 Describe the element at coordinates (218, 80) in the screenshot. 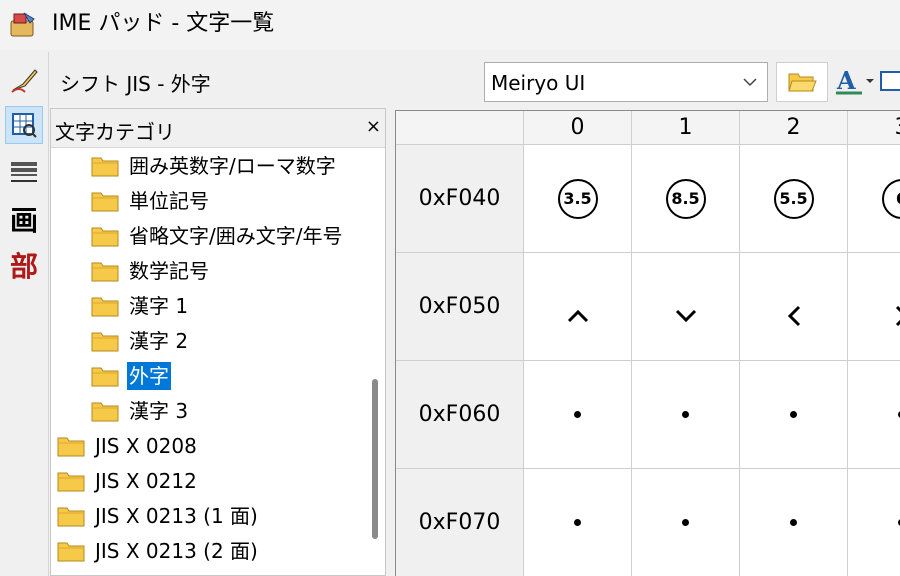

I see `panel-header: シフト JIS - 外字` at that location.